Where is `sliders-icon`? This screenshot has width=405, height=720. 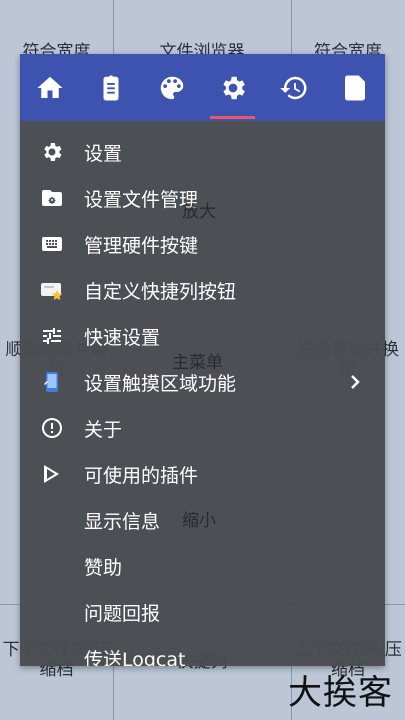
sliders-icon is located at coordinates (52, 336).